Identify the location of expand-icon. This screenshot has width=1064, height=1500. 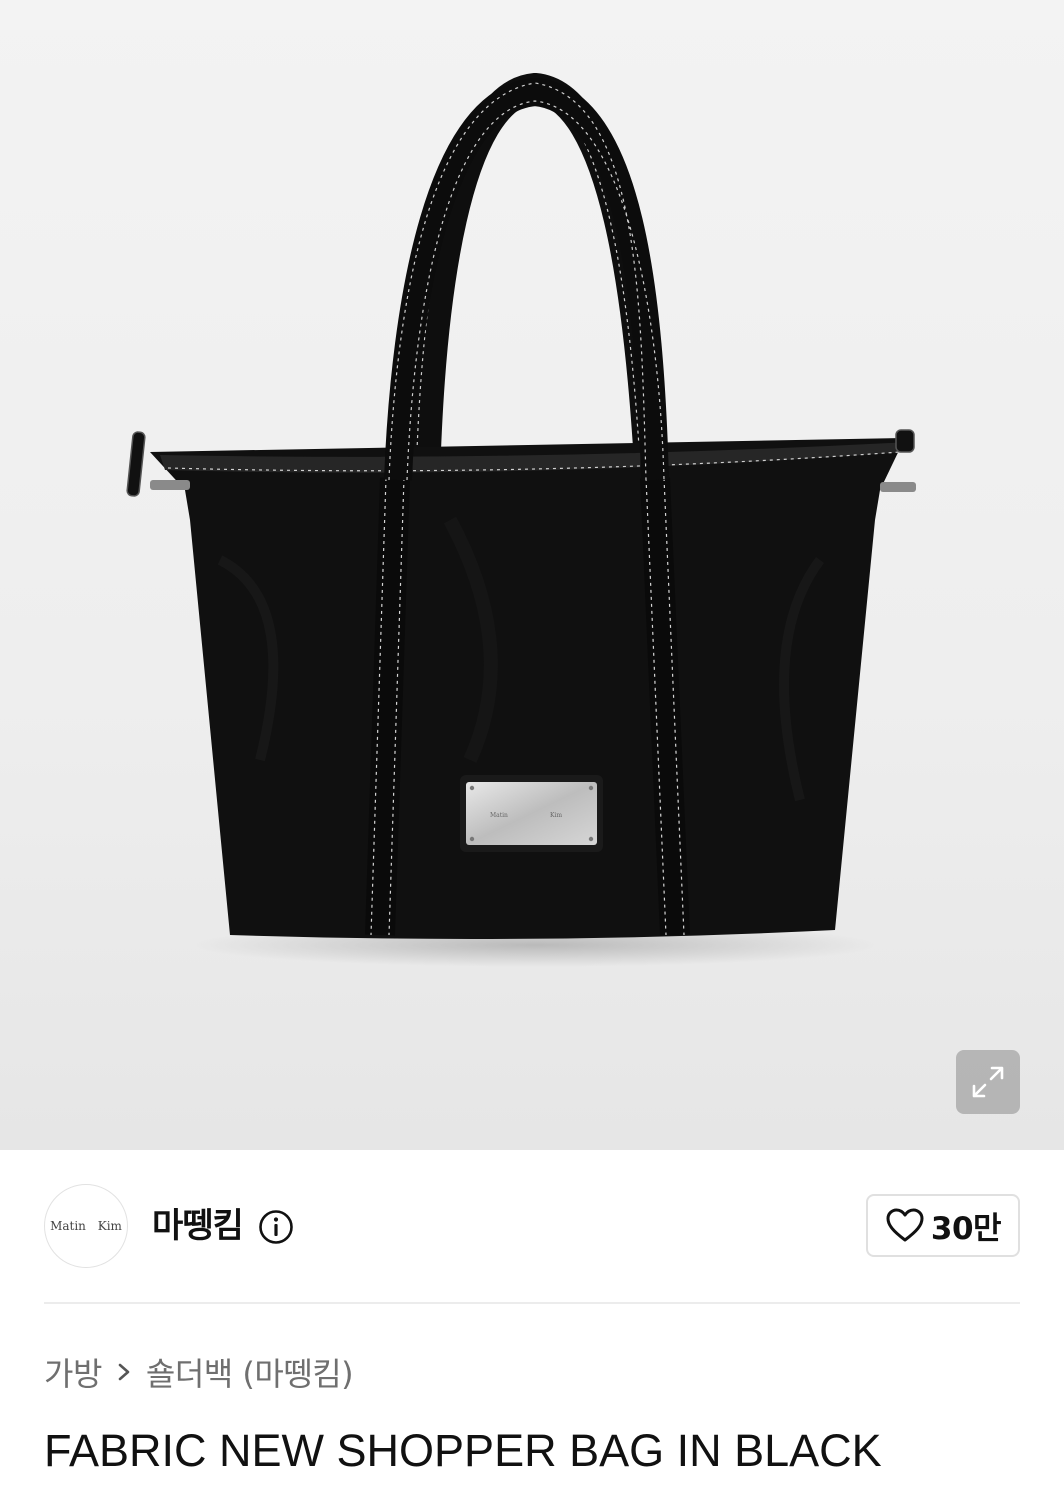
(988, 1082).